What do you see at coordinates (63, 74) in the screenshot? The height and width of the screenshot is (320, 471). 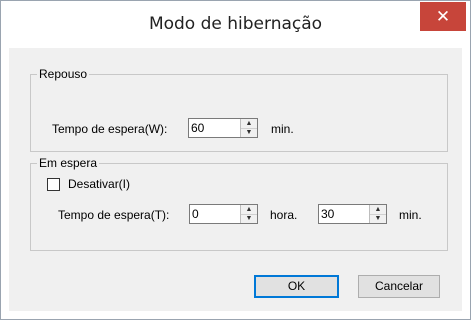 I see `repouso-group-legend: Repouso` at bounding box center [63, 74].